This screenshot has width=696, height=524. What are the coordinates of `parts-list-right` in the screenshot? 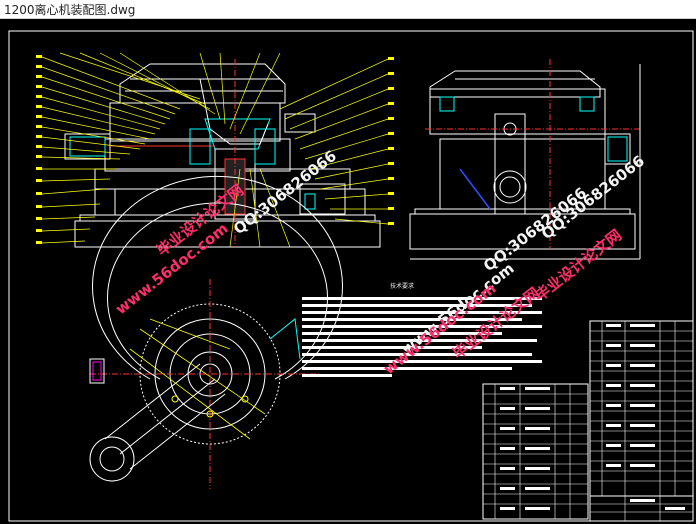 It's located at (641, 408).